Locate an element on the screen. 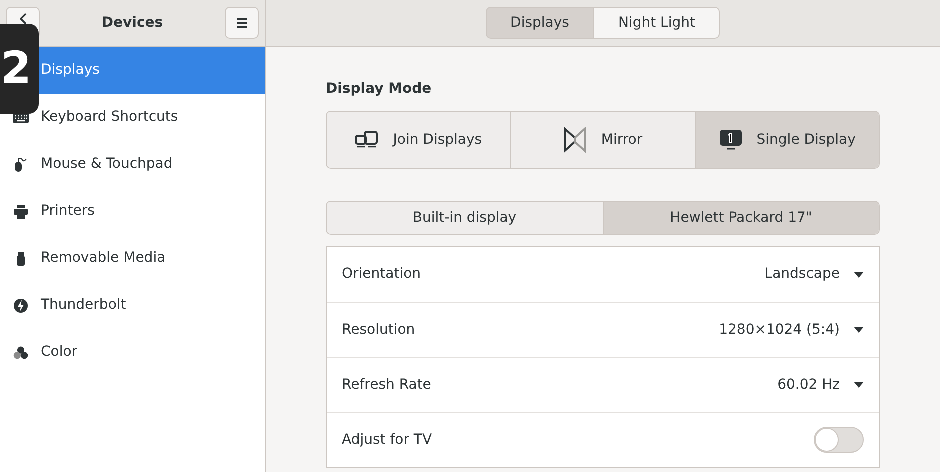 The image size is (940, 472). display-mode-option: Join Displays is located at coordinates (418, 140).